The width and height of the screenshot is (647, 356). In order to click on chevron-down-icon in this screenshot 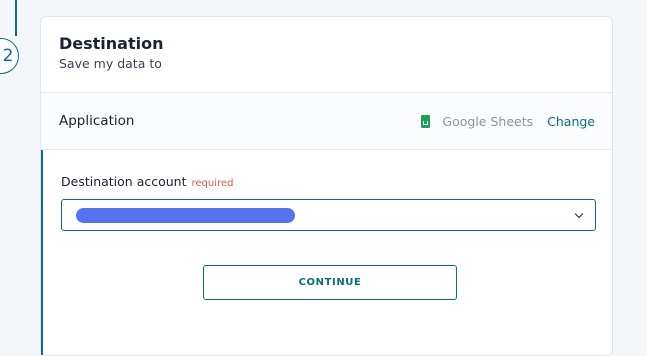, I will do `click(579, 214)`.